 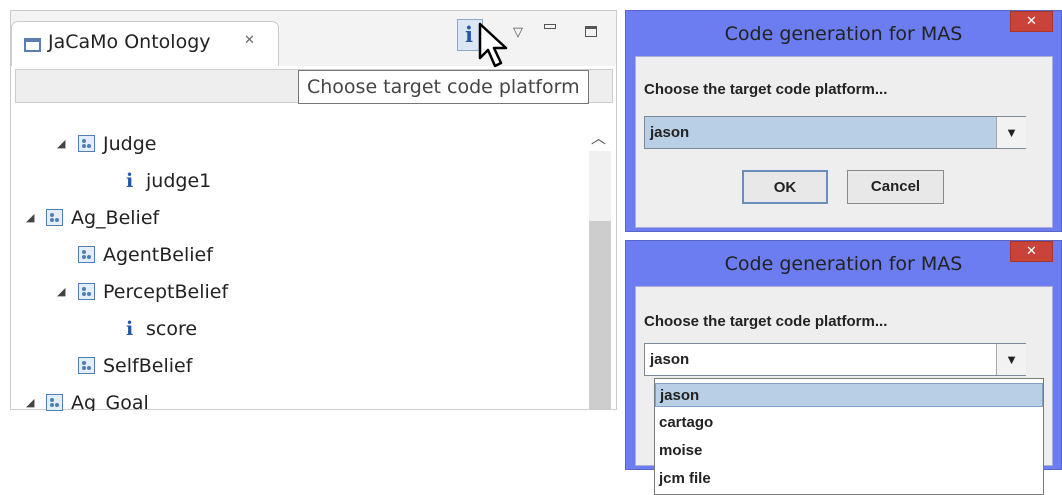 I want to click on tree-node-label: Ag_Goal, so click(x=110, y=401).